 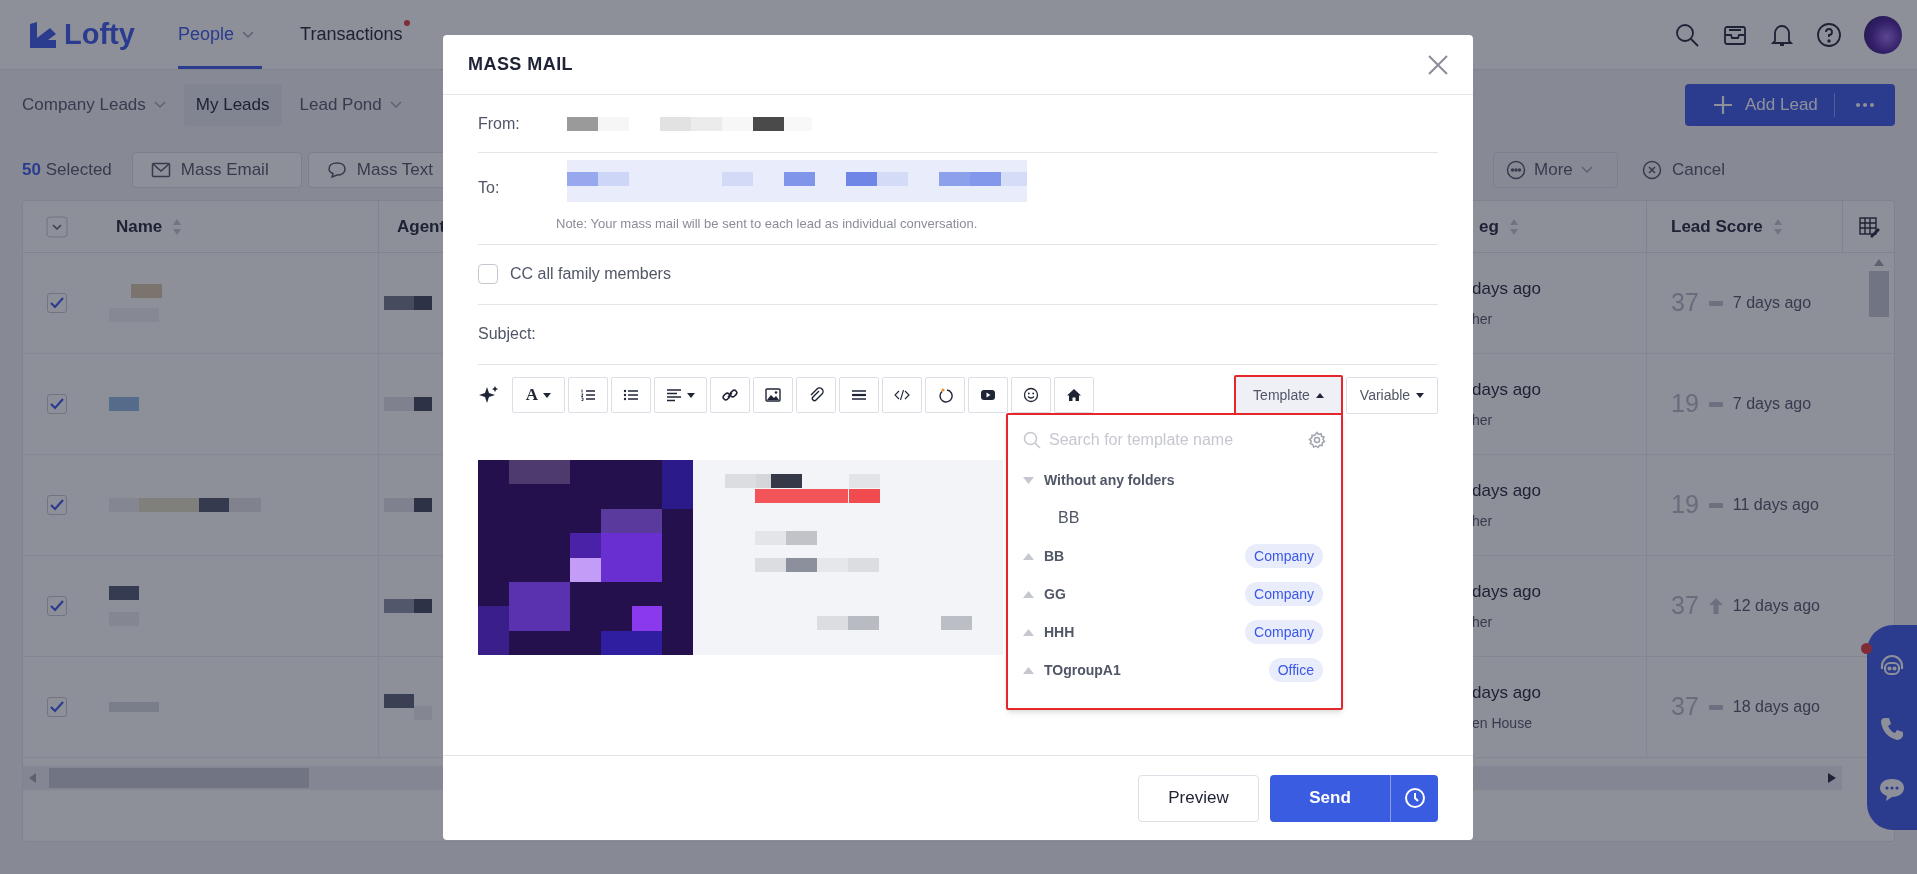 What do you see at coordinates (1883, 34) in the screenshot?
I see `avatar` at bounding box center [1883, 34].